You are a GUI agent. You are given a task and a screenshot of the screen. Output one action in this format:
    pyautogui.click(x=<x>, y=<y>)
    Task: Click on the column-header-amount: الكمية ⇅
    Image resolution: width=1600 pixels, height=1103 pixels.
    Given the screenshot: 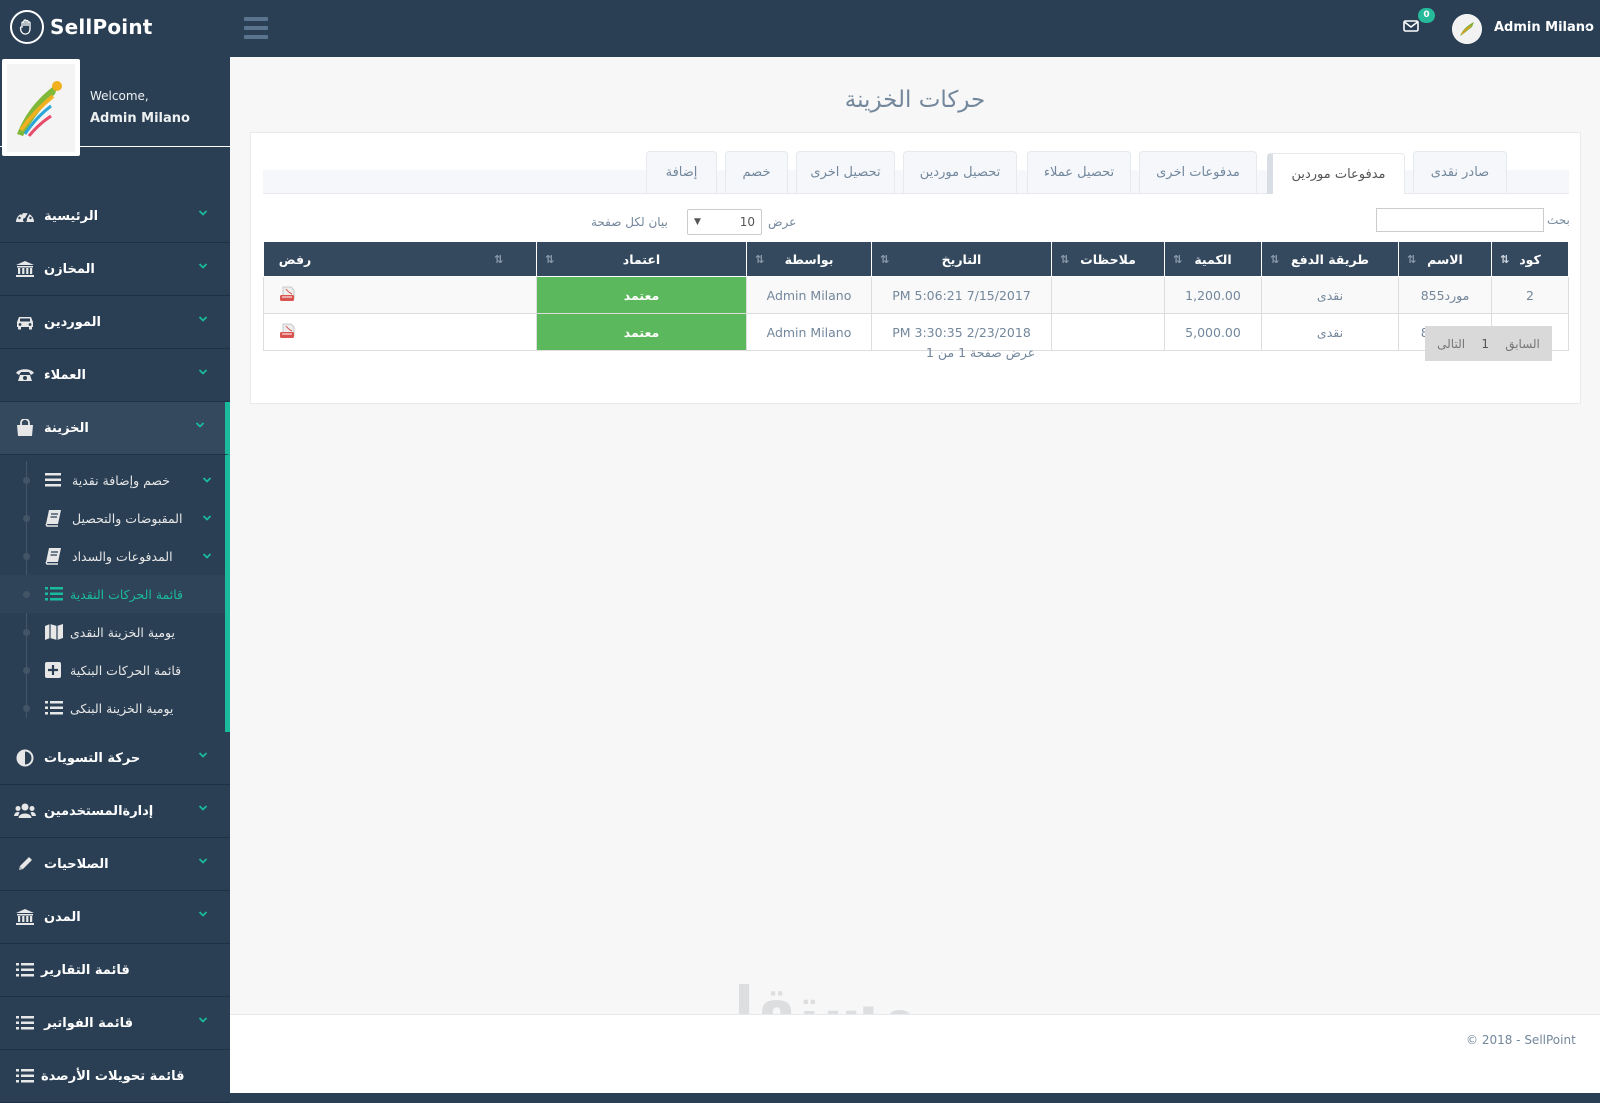 What is the action you would take?
    pyautogui.click(x=1213, y=259)
    